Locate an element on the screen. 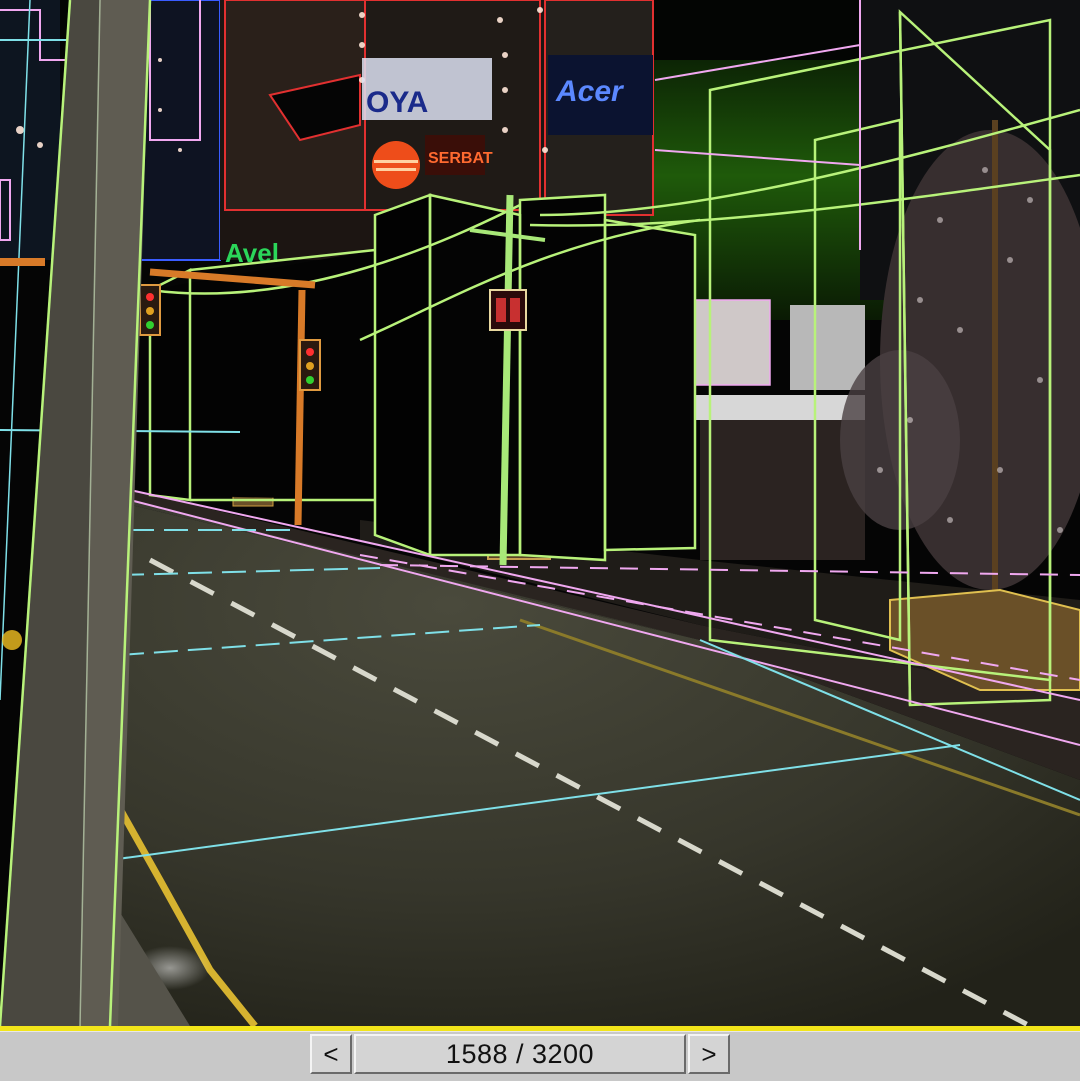  billboard-serbat-text: SERBAT is located at coordinates (460, 158).